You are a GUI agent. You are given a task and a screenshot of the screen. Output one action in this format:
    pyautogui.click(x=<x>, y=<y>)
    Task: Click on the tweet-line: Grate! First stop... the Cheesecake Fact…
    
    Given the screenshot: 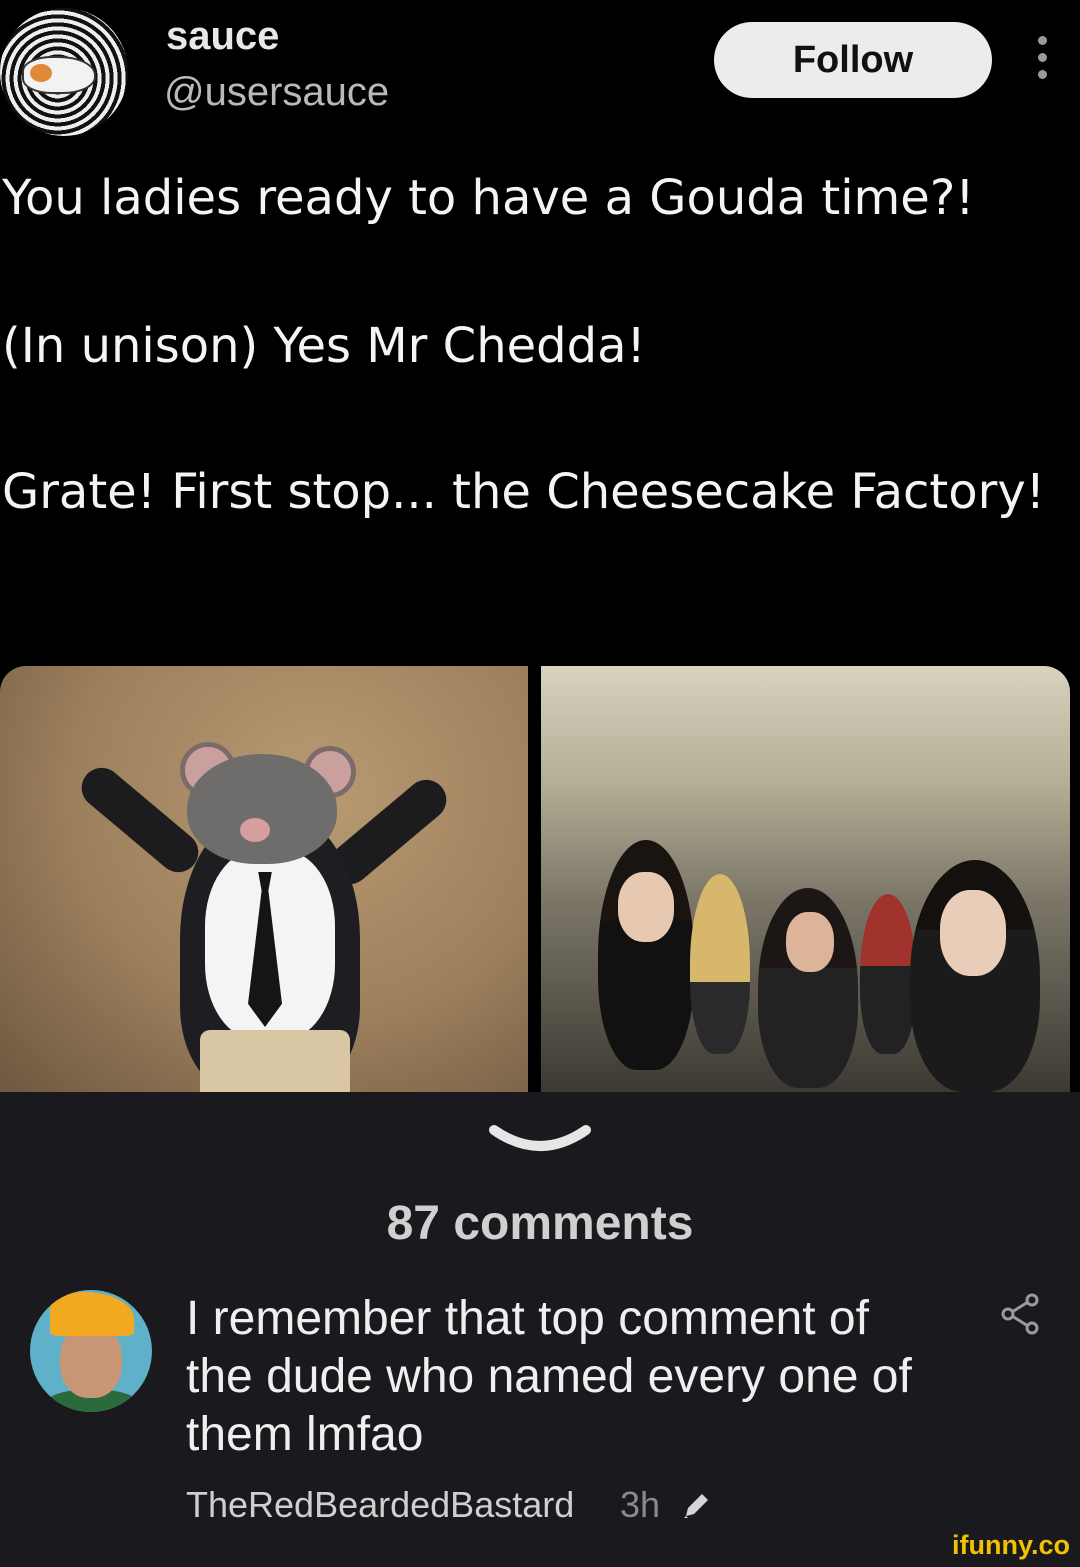 What is the action you would take?
    pyautogui.click(x=523, y=492)
    